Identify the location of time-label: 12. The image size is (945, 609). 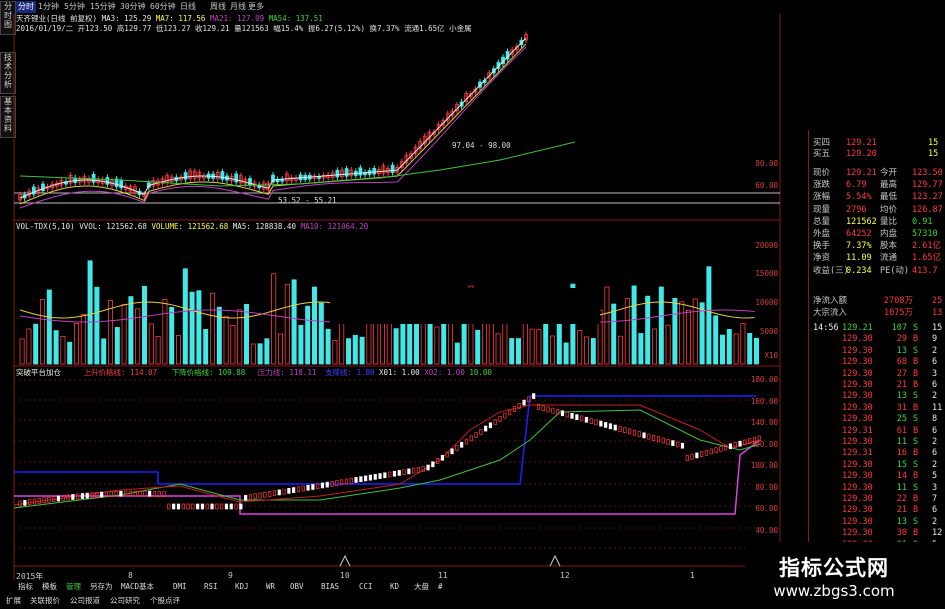
(565, 575).